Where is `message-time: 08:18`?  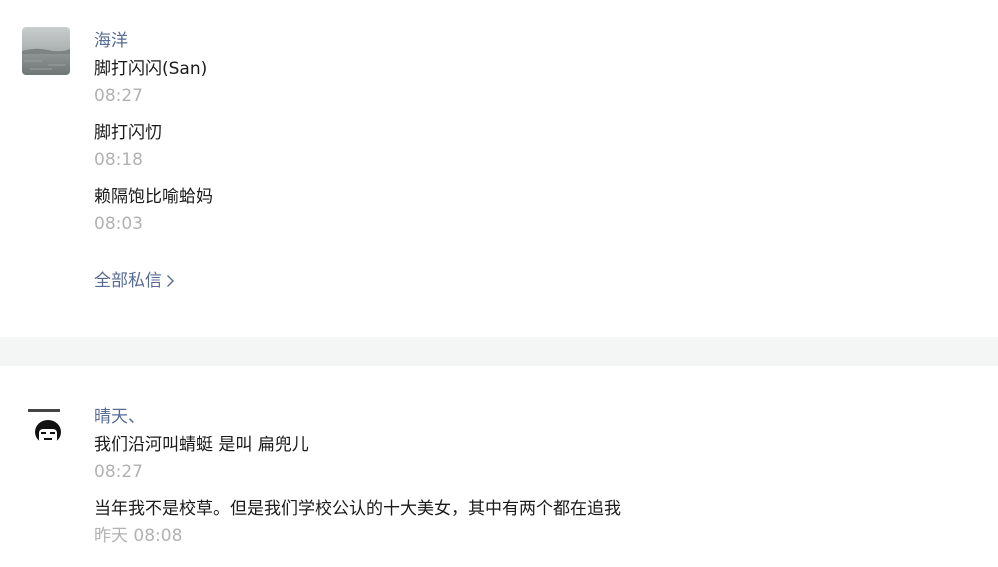 message-time: 08:18 is located at coordinates (118, 160).